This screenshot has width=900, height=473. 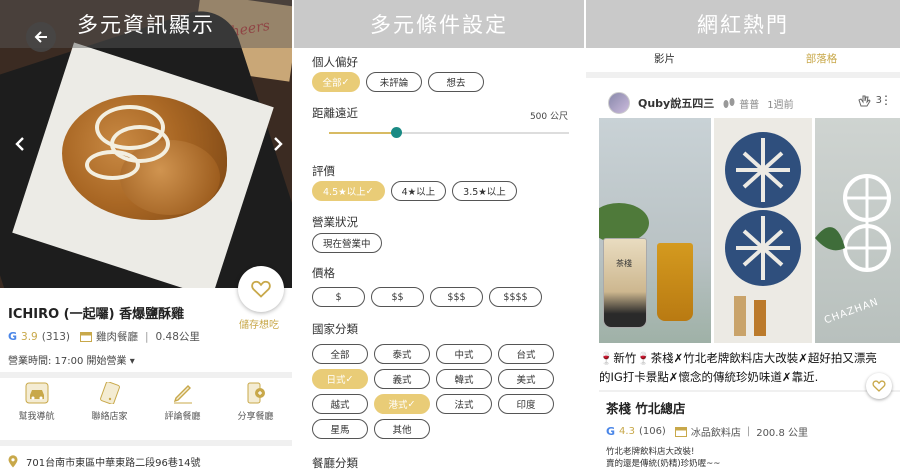 I want to click on chip-label: 全部, so click(x=332, y=83).